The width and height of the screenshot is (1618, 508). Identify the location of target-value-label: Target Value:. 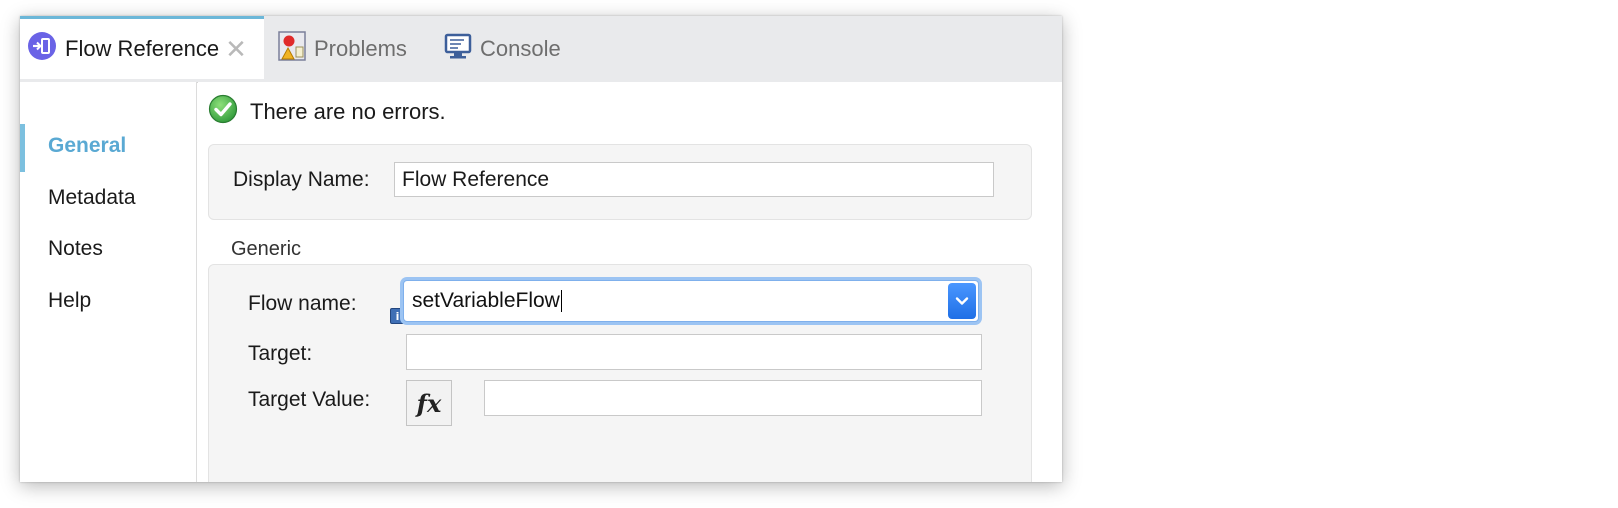
(309, 399).